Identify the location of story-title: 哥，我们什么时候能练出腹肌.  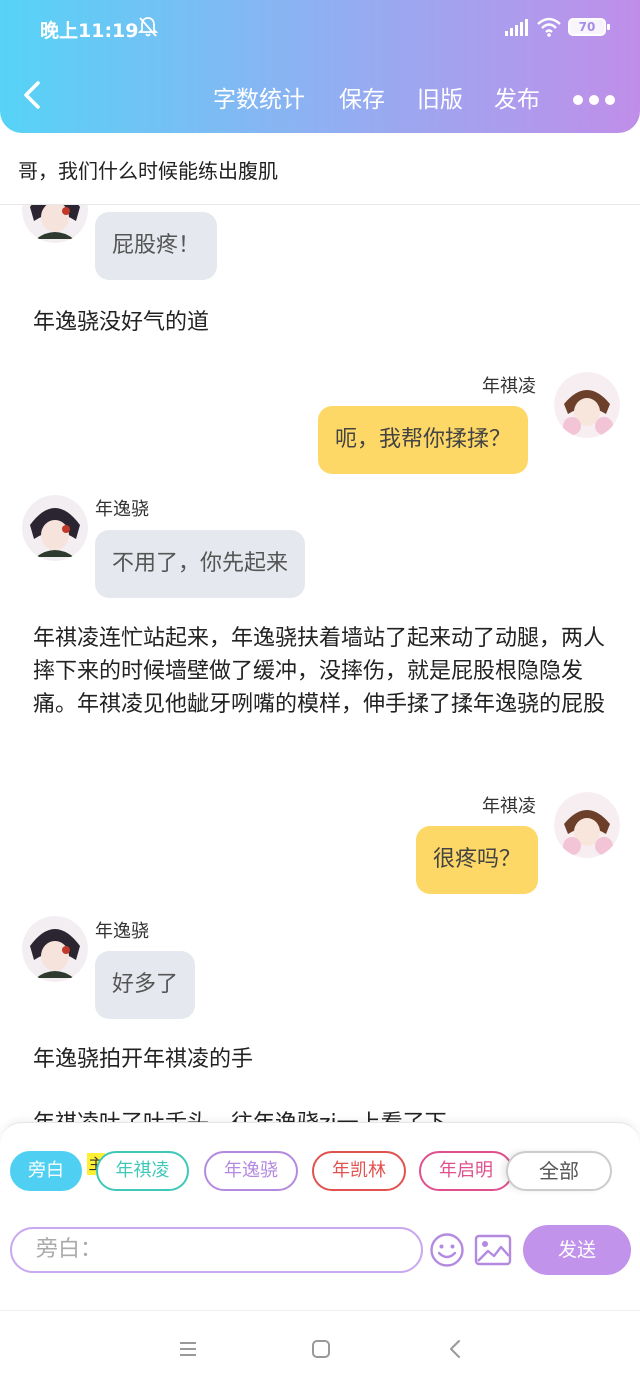
(148, 171).